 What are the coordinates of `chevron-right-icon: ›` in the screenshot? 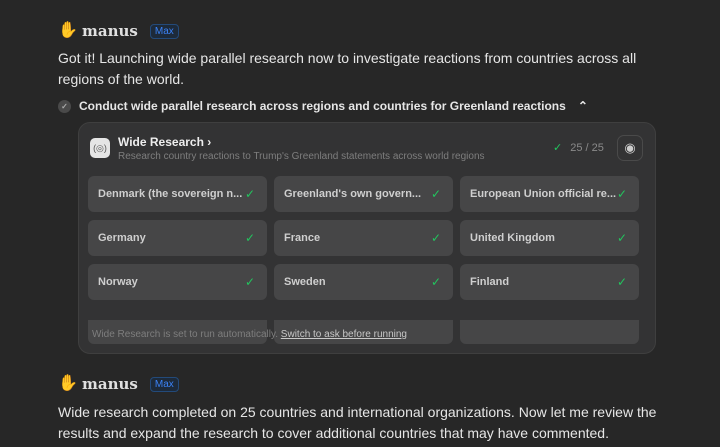 It's located at (209, 142).